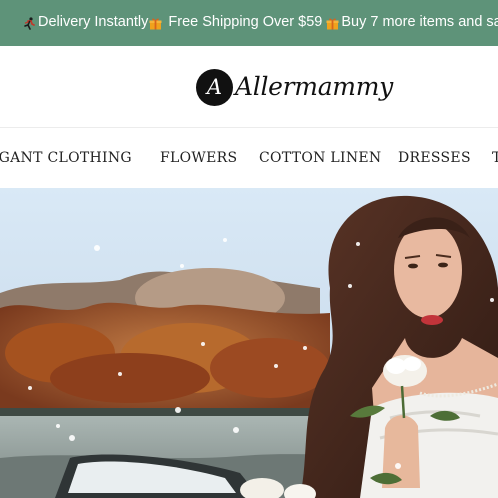 This screenshot has height=498, width=498. What do you see at coordinates (419, 22) in the screenshot?
I see `promo-buy-more-text: Buy 7 more items and save` at bounding box center [419, 22].